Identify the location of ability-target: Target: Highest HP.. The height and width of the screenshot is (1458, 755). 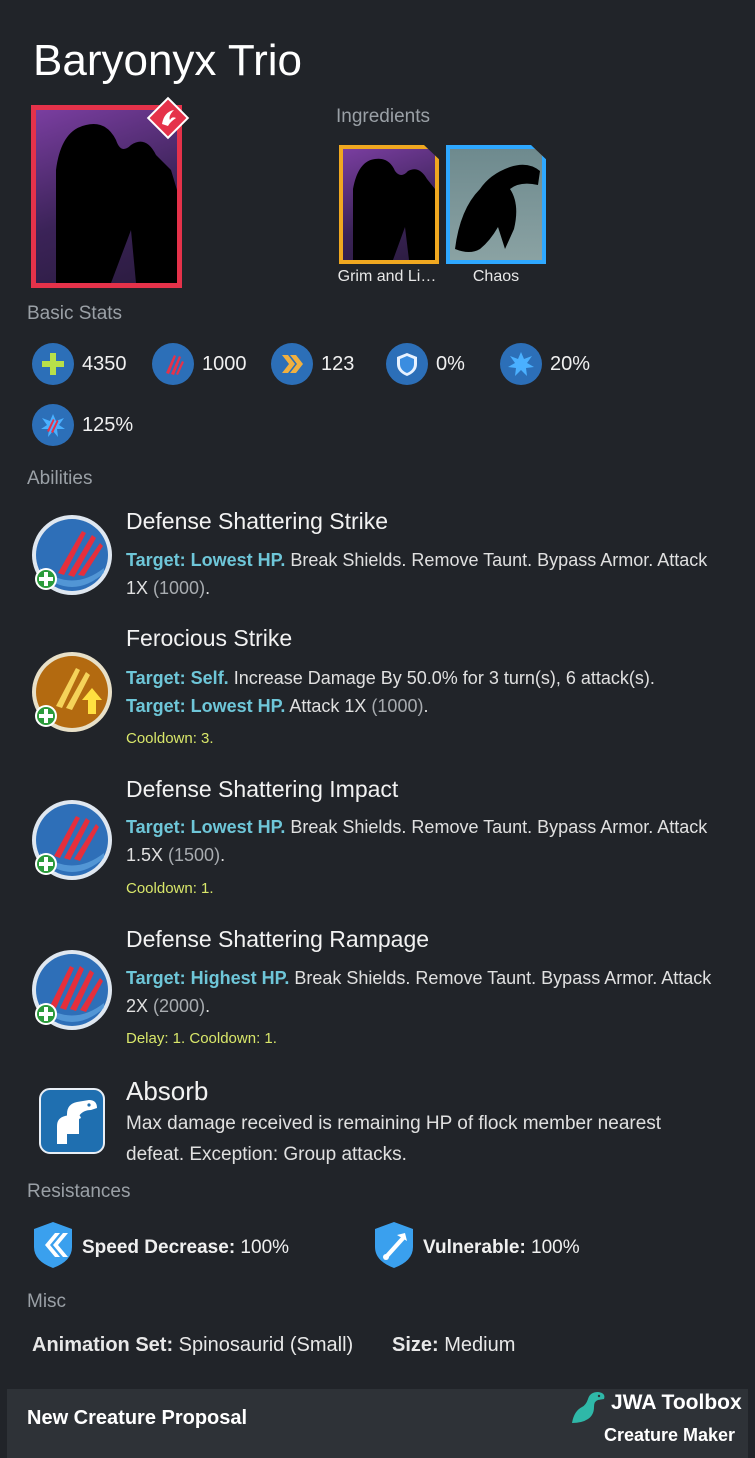
(208, 978).